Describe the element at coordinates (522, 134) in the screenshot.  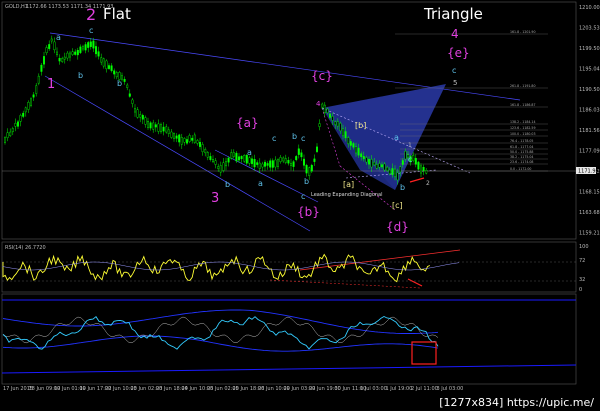
I see `fib-label: 100.0 - 1180.03` at that location.